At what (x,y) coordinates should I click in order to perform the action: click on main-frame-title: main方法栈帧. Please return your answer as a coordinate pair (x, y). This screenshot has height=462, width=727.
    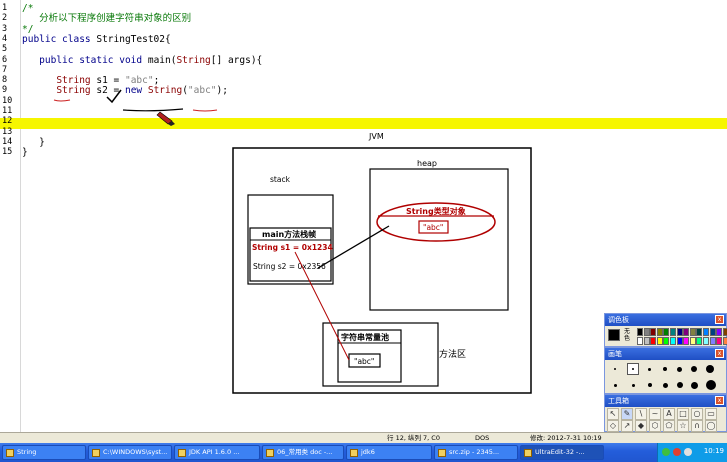
    Looking at the image, I should click on (289, 234).